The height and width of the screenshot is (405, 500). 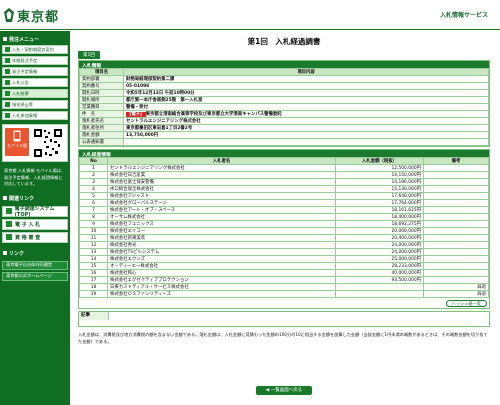 I want to click on sidebar-item-bid-results: 入札結果, so click(x=35, y=93).